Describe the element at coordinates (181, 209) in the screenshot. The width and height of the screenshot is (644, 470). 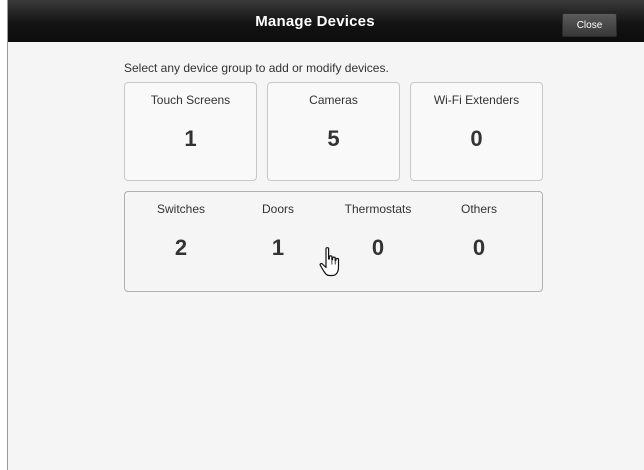
I see `device-subgroup-label: Switches` at that location.